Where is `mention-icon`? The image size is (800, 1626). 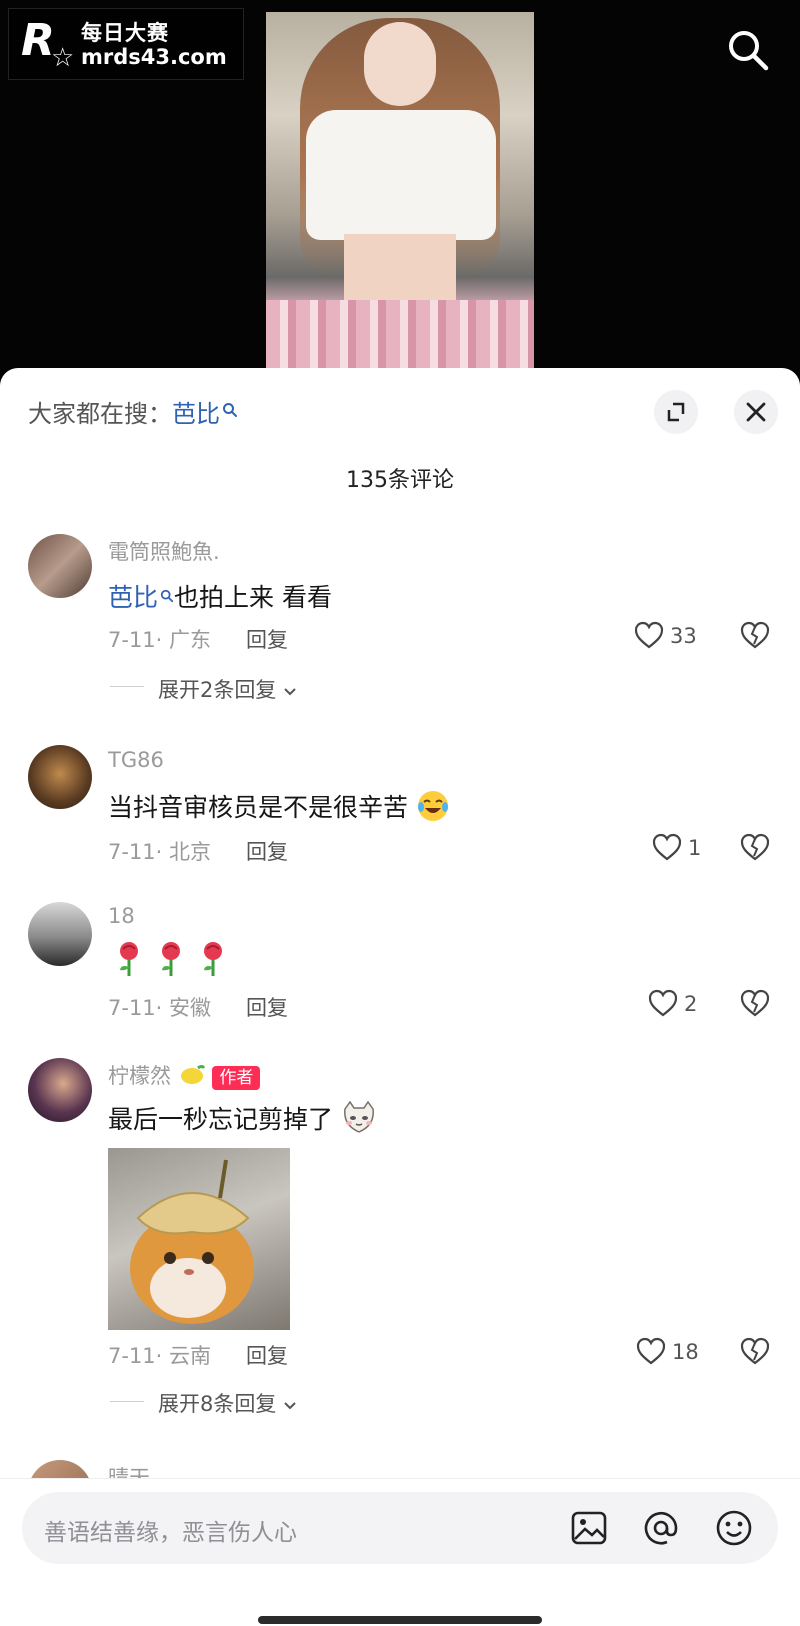 mention-icon is located at coordinates (661, 1530).